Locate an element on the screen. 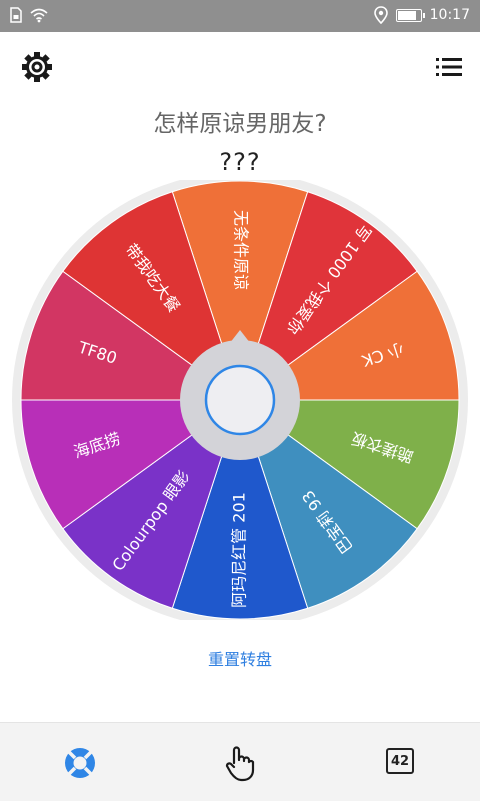 This screenshot has width=480, height=801. number-box-icon: 42 is located at coordinates (400, 761).